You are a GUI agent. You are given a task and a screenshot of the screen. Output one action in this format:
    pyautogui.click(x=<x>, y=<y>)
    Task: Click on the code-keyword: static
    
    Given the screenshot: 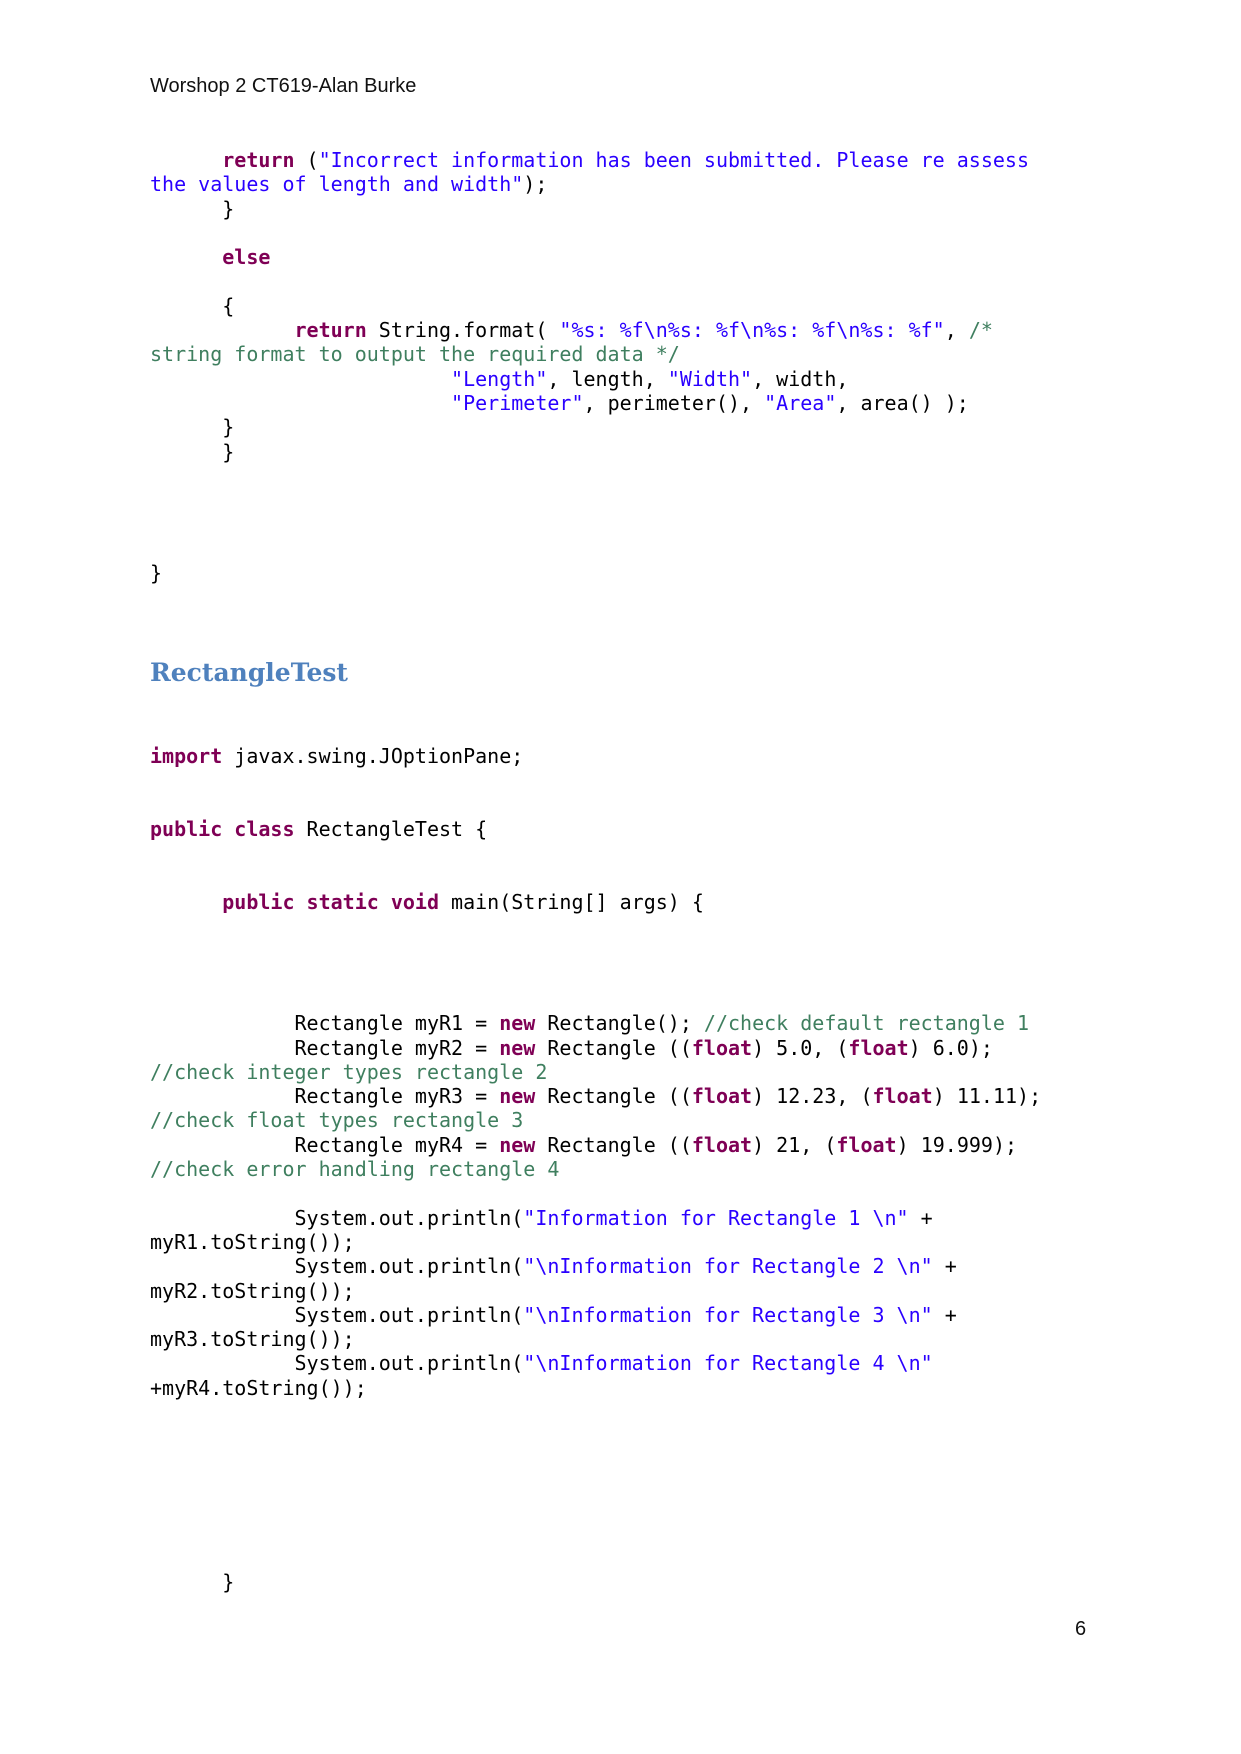 What is the action you would take?
    pyautogui.click(x=342, y=901)
    